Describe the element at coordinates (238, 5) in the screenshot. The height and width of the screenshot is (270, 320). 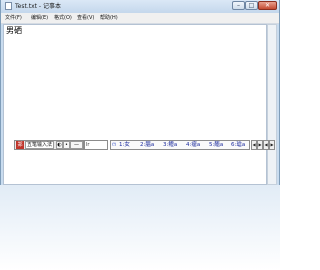
I see `minimize-button: –` at that location.